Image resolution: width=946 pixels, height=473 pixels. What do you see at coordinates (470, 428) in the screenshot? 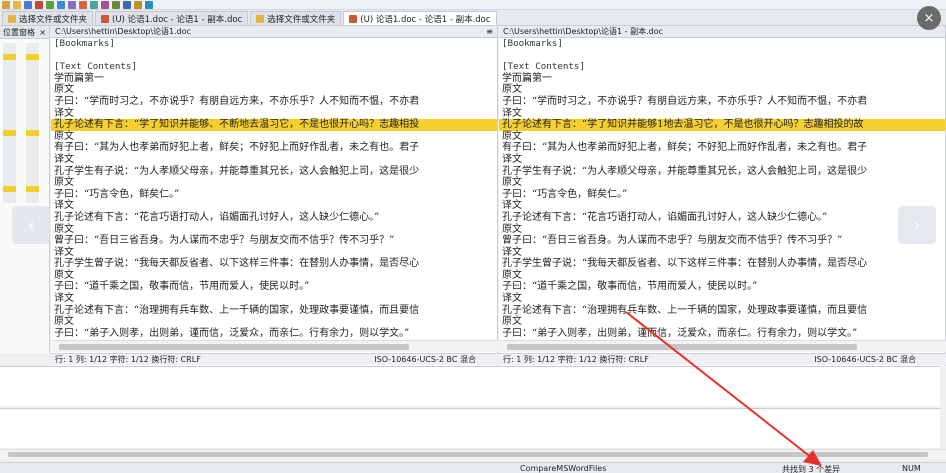
I see `detail-line-right` at bounding box center [470, 428].